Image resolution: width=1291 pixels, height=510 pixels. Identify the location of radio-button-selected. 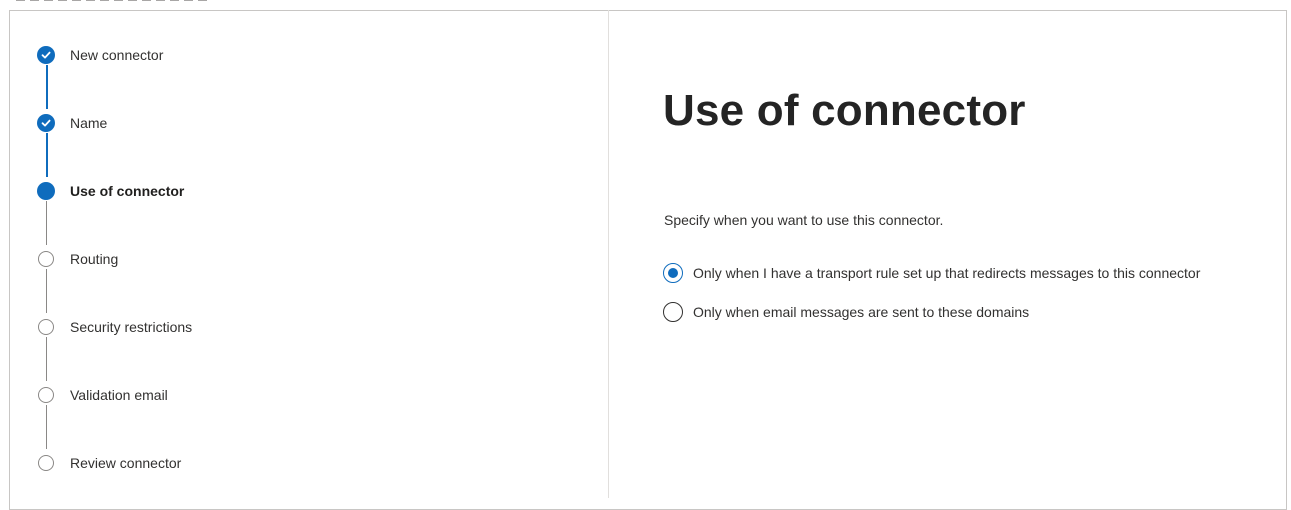
(673, 273).